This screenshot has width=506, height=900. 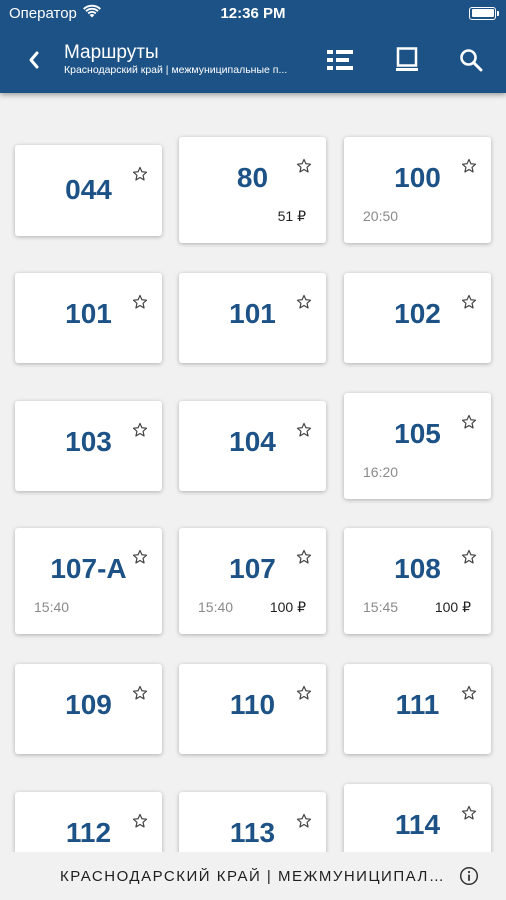 What do you see at coordinates (111, 52) in the screenshot?
I see `page-title: Маршруты` at bounding box center [111, 52].